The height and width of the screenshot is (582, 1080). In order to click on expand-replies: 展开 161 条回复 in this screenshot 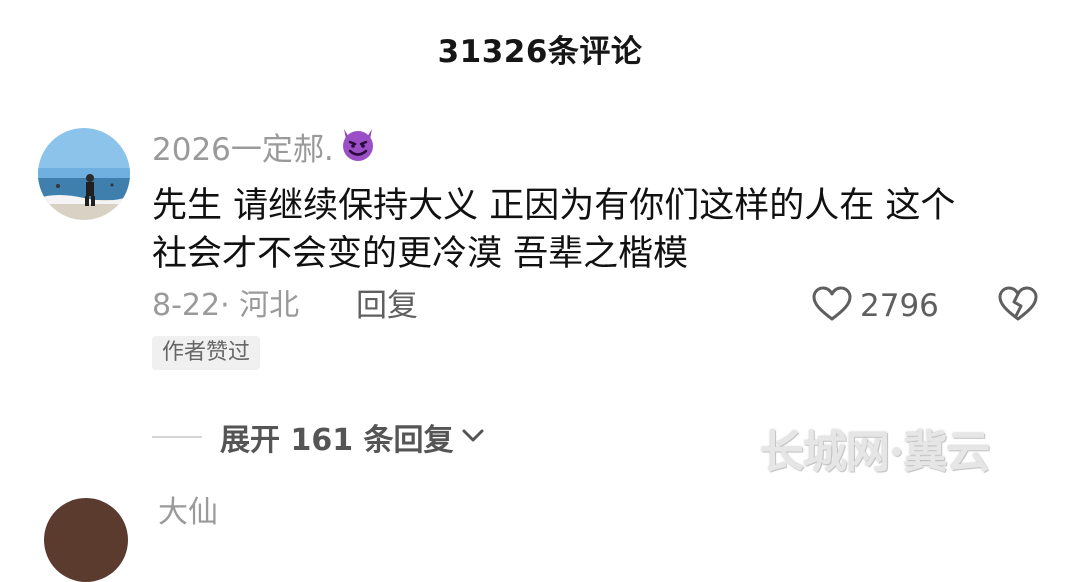, I will do `click(319, 437)`.